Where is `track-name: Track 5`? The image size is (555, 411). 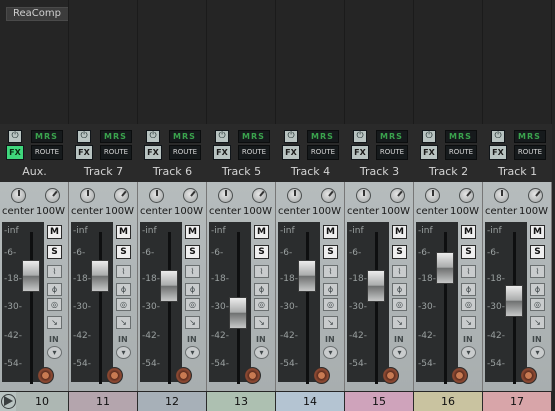
track-name: Track 5 is located at coordinates (241, 172).